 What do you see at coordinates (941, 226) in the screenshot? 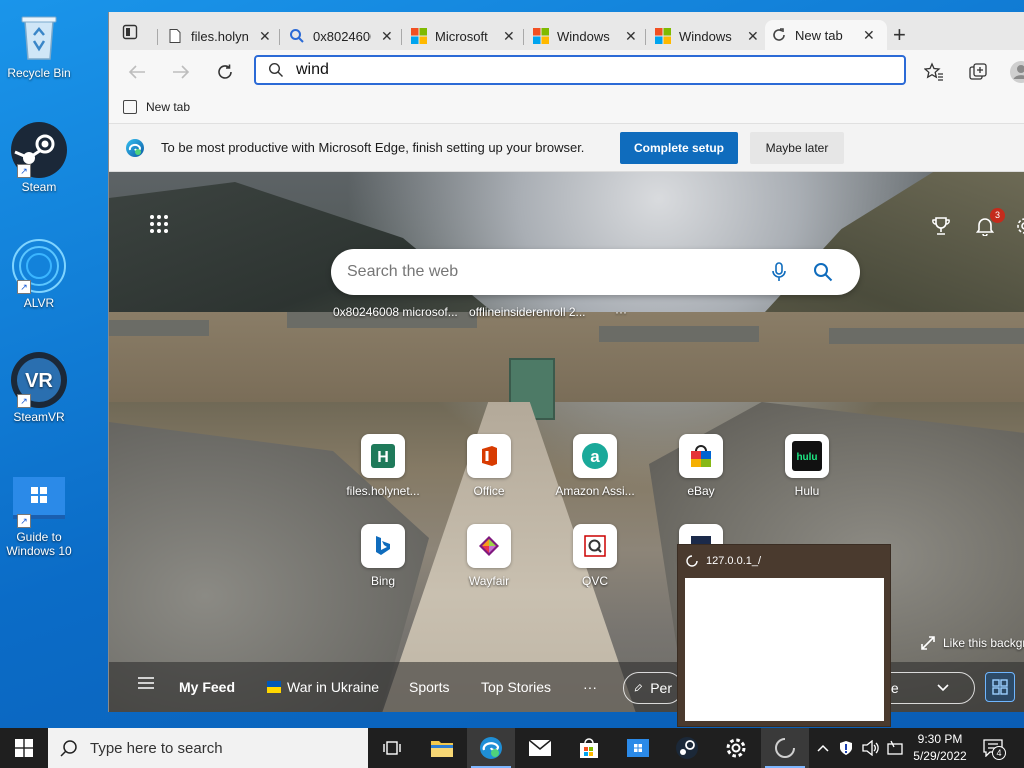
I see `rewards-button` at bounding box center [941, 226].